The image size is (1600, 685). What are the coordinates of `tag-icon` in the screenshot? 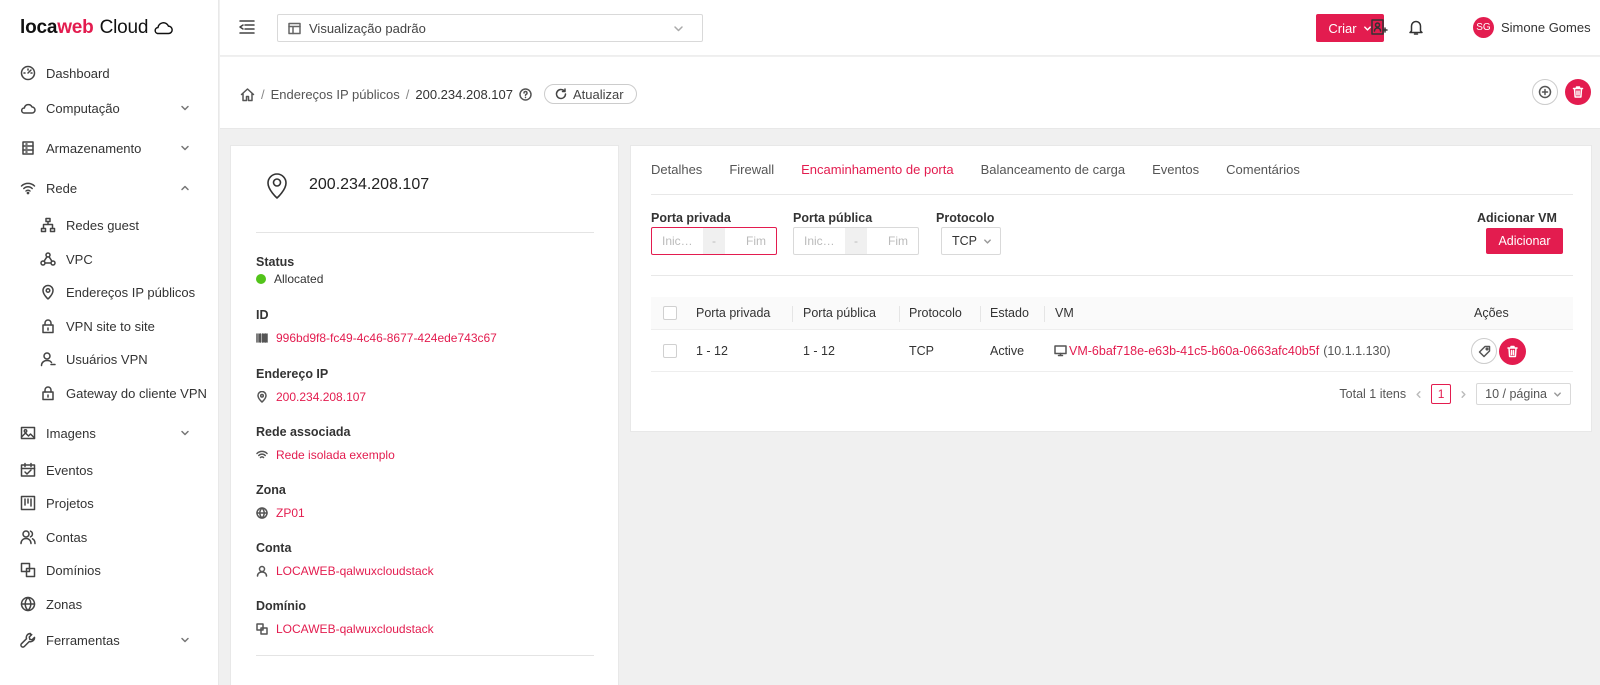 It's located at (1484, 351).